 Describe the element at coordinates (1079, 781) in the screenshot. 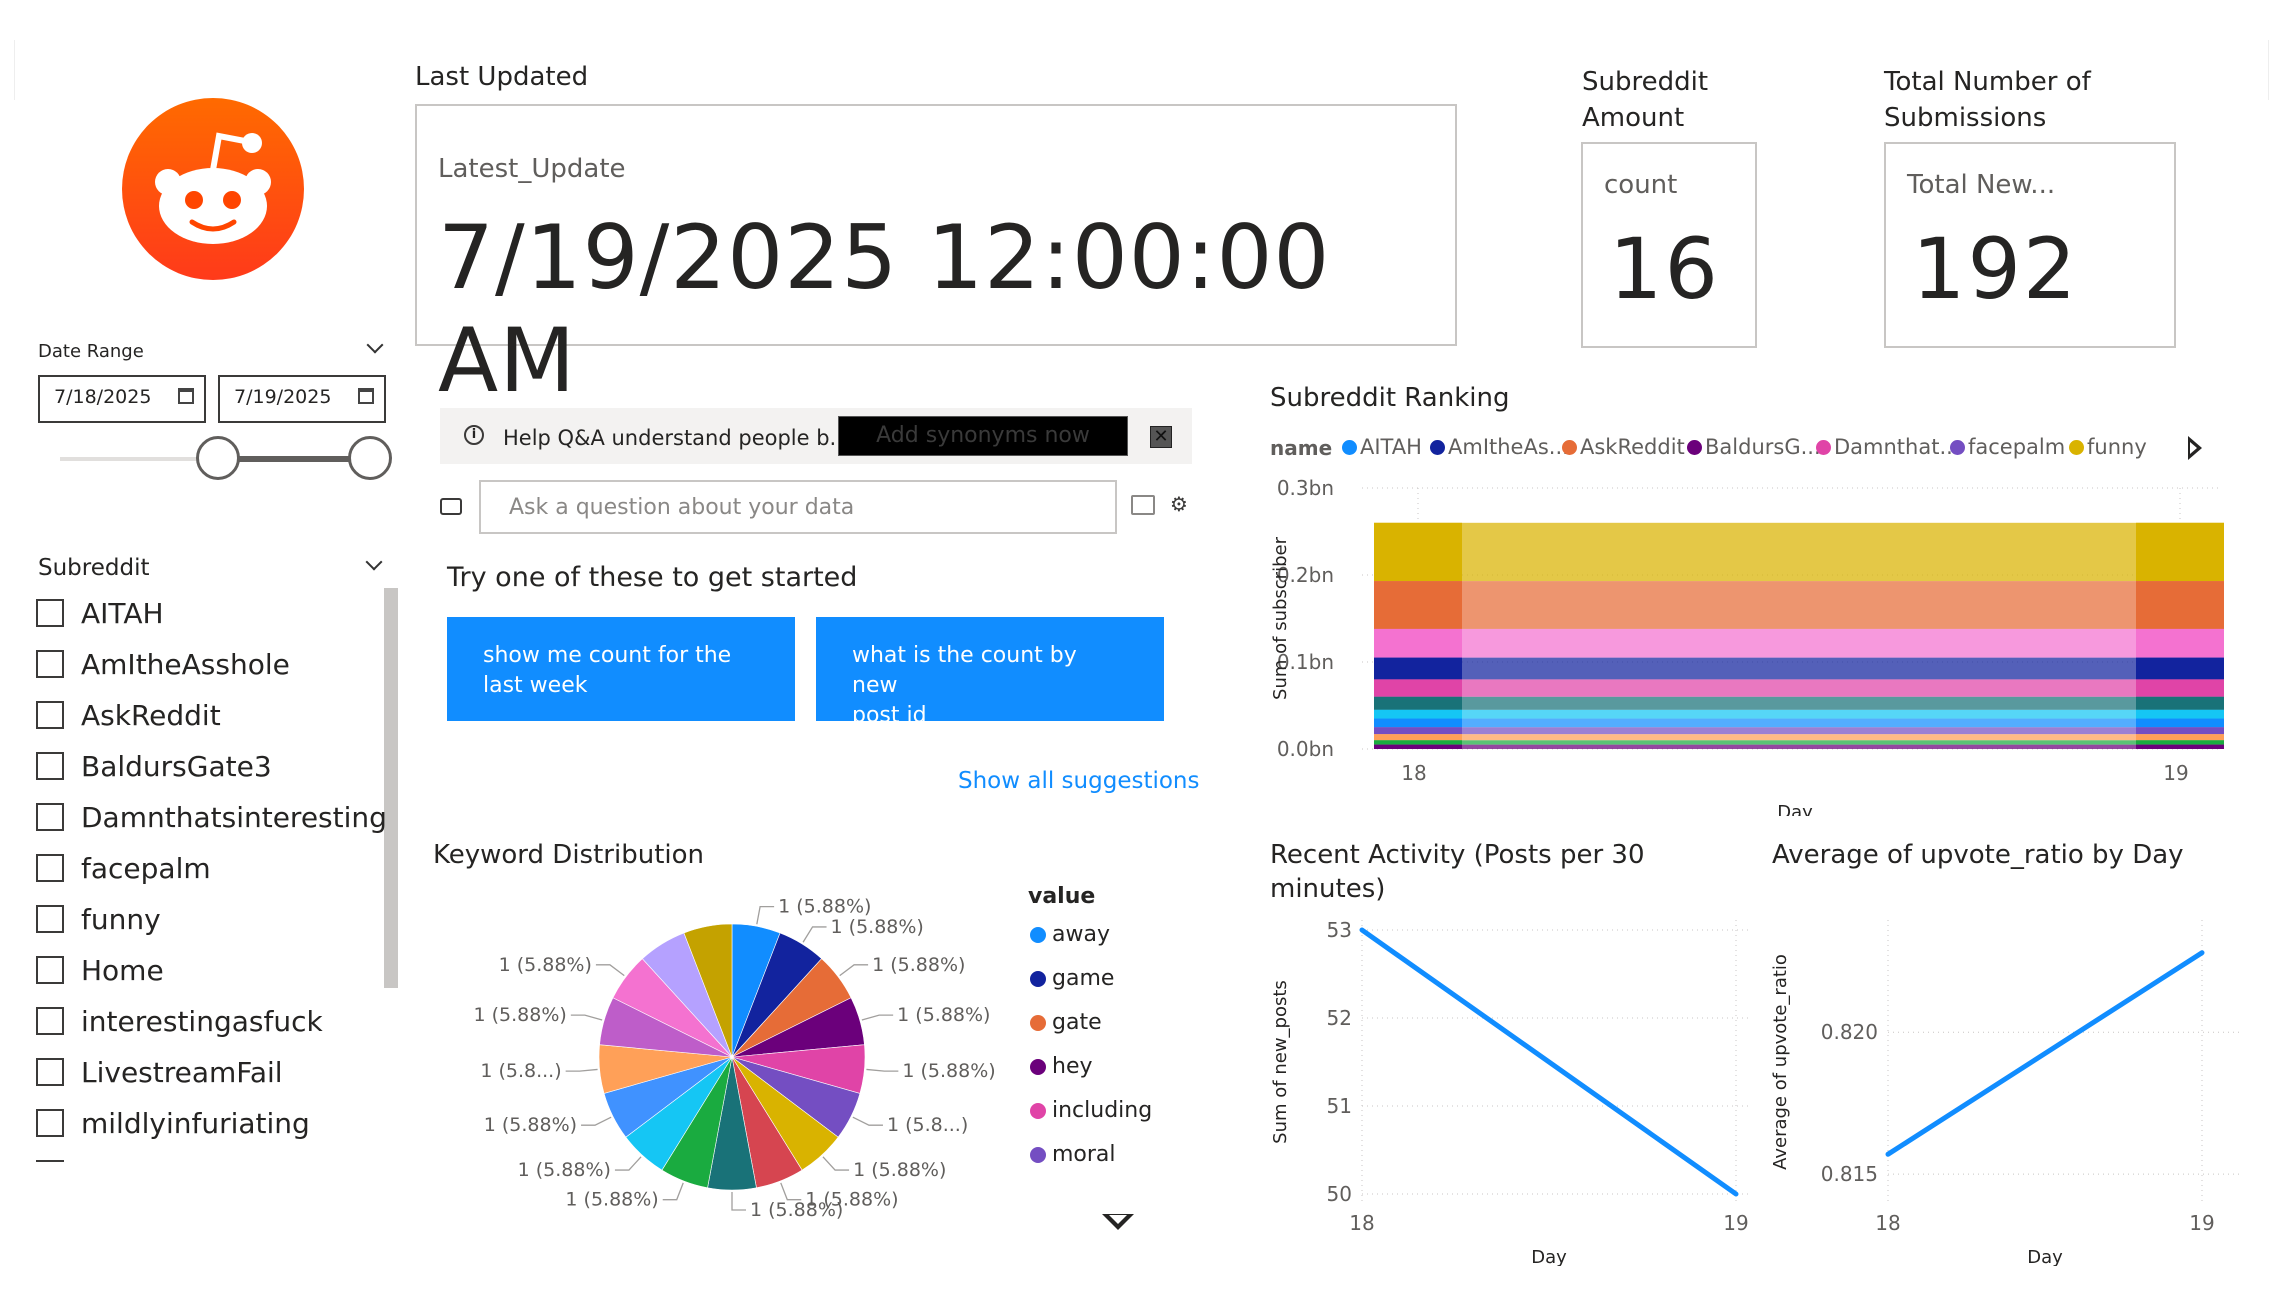

I see `show-all-suggestions-link: Show all suggestions` at that location.